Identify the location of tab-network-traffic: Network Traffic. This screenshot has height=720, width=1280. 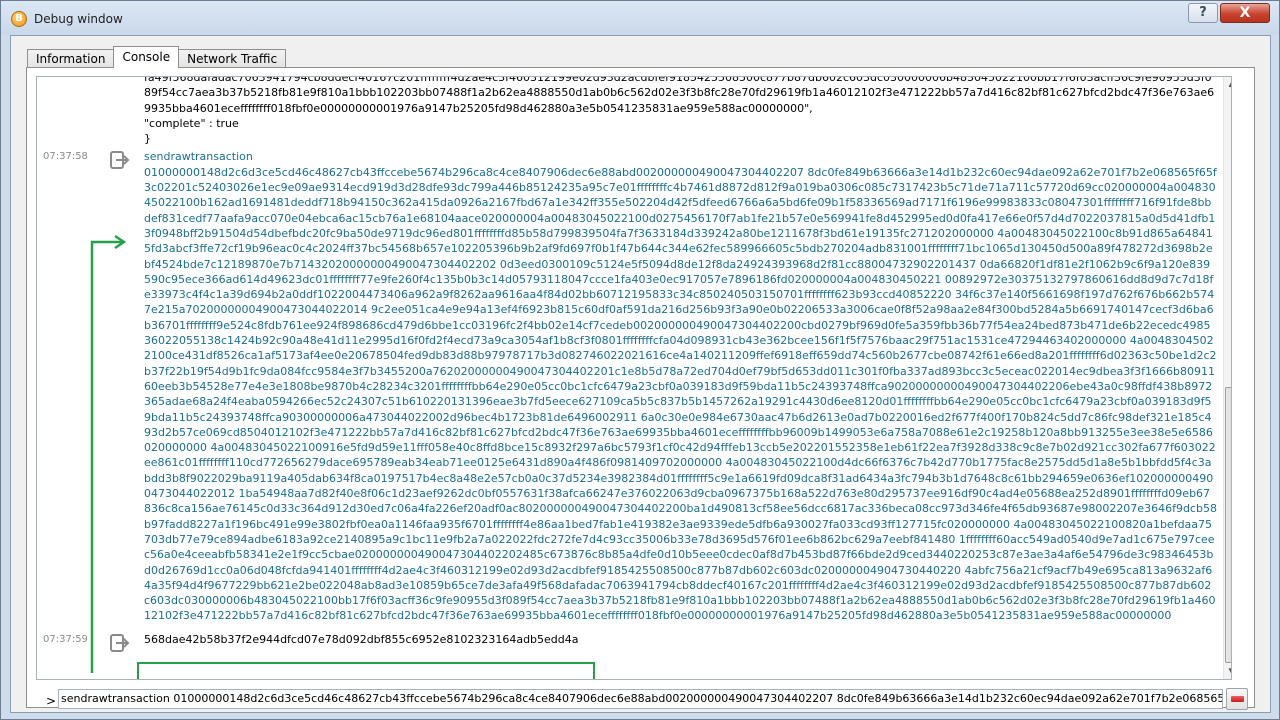
(232, 58).